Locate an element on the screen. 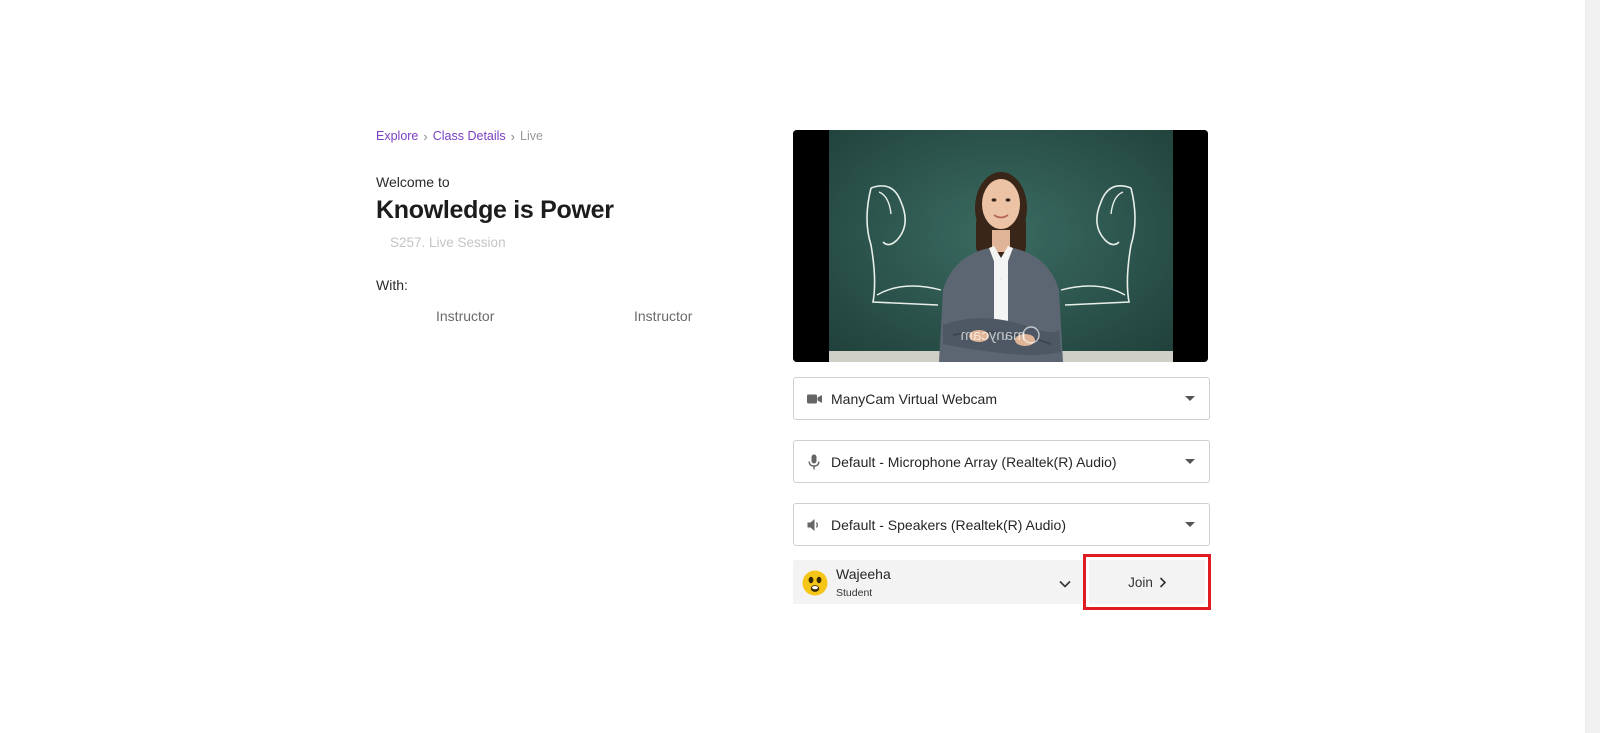 The width and height of the screenshot is (1600, 733). speaker-select-value: Default - Speakers (Realtek(R) Audio) is located at coordinates (948, 524).